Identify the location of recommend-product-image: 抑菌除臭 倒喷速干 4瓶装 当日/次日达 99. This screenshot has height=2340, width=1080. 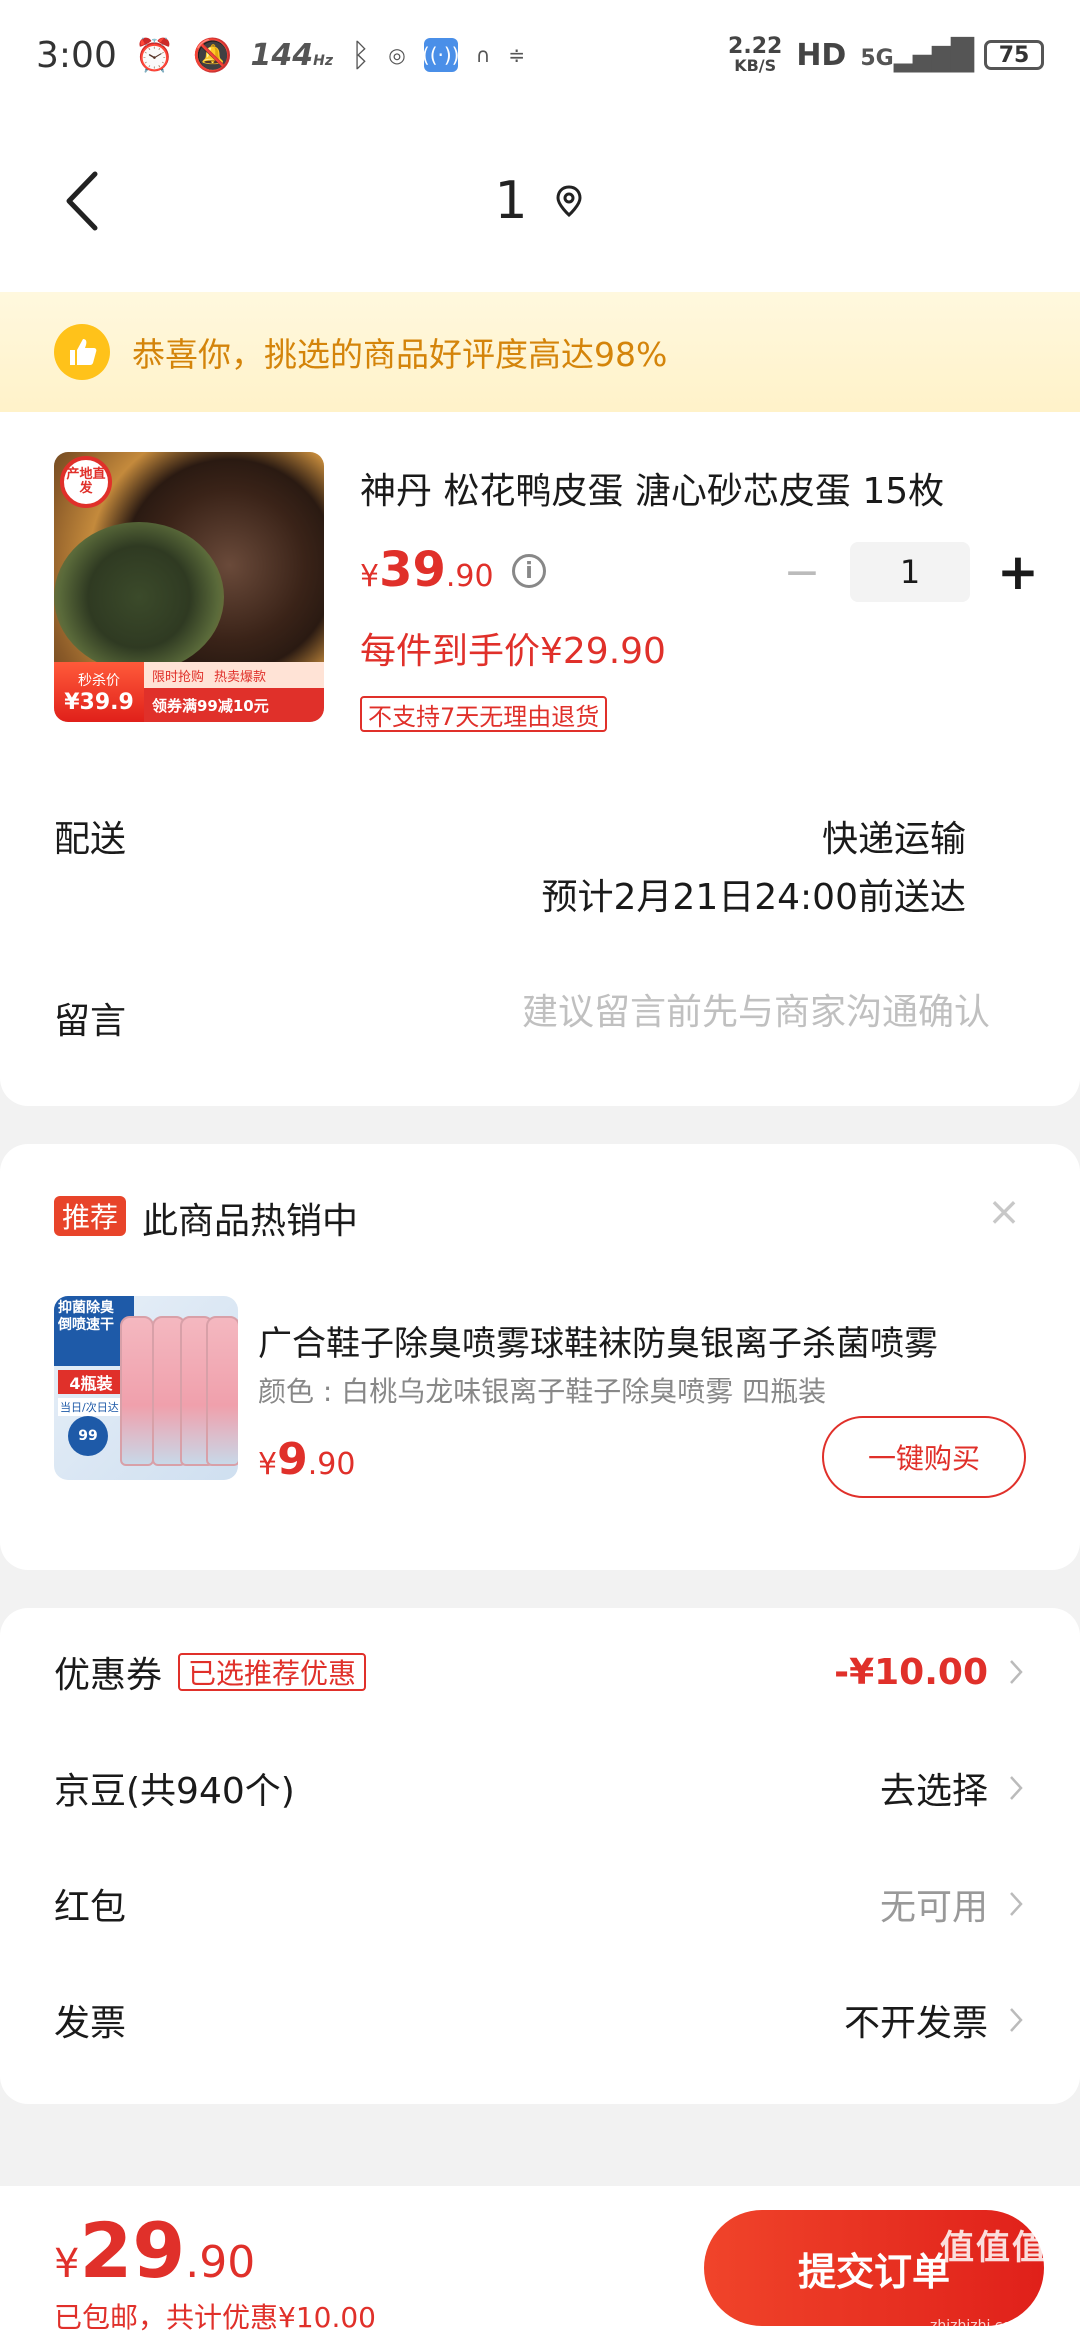
(146, 1388).